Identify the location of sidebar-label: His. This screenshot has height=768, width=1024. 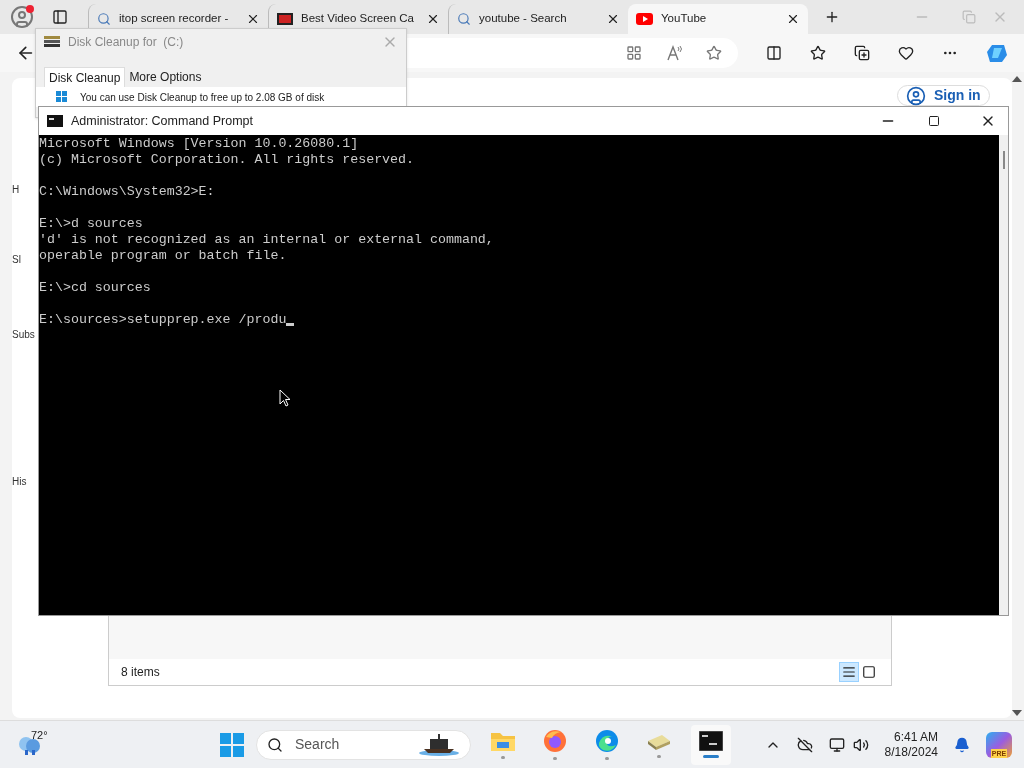
(27, 481).